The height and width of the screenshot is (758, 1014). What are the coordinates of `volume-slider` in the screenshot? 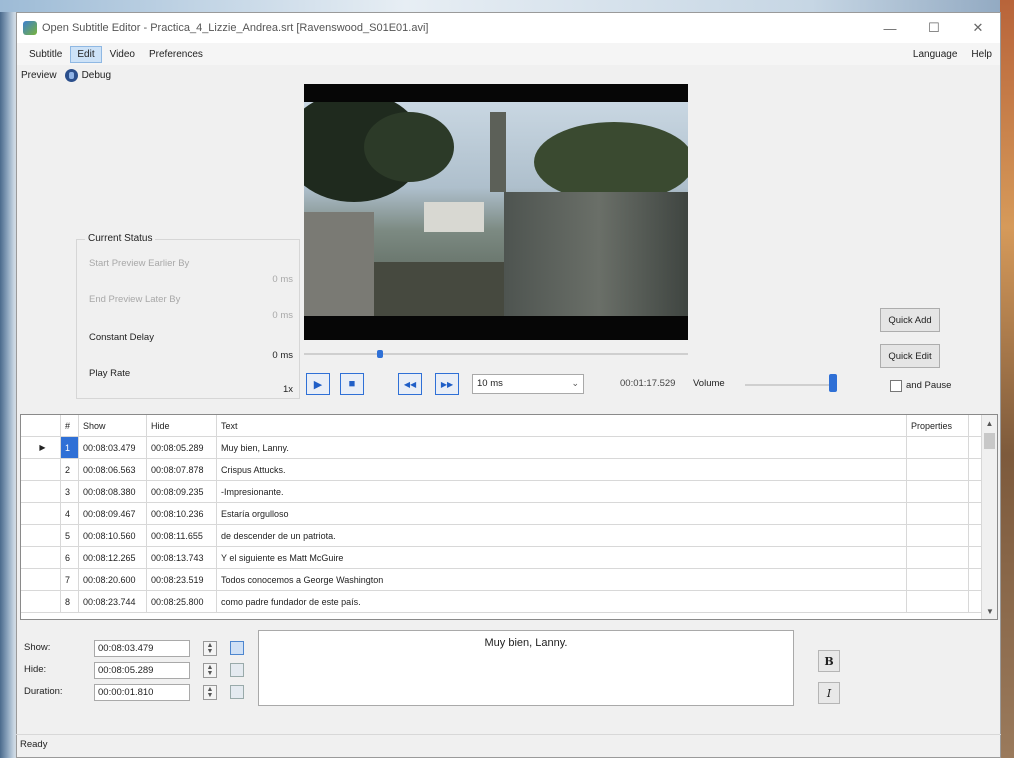 It's located at (790, 385).